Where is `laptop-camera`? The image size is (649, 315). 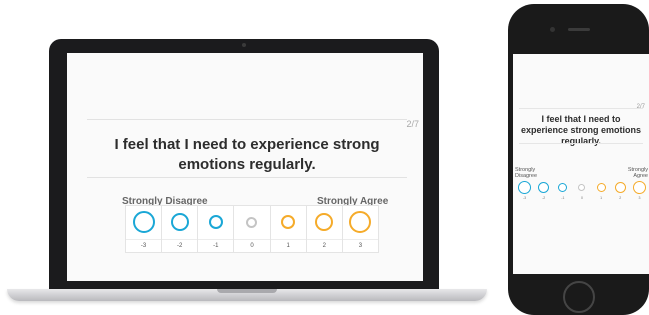
laptop-camera is located at coordinates (244, 45).